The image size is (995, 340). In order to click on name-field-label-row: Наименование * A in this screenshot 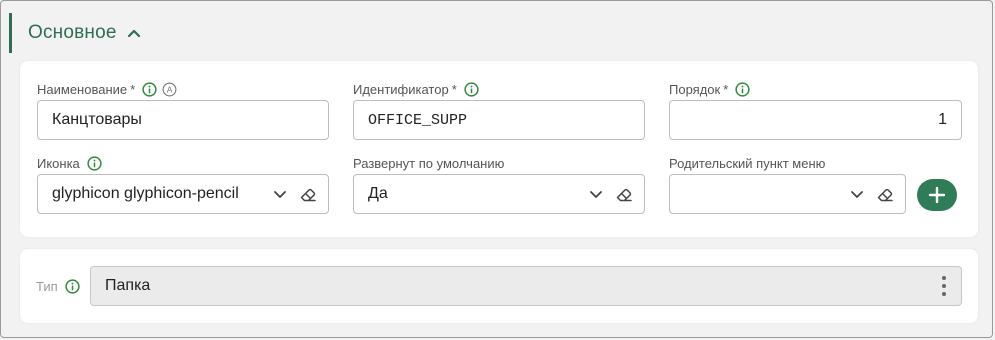, I will do `click(107, 89)`.